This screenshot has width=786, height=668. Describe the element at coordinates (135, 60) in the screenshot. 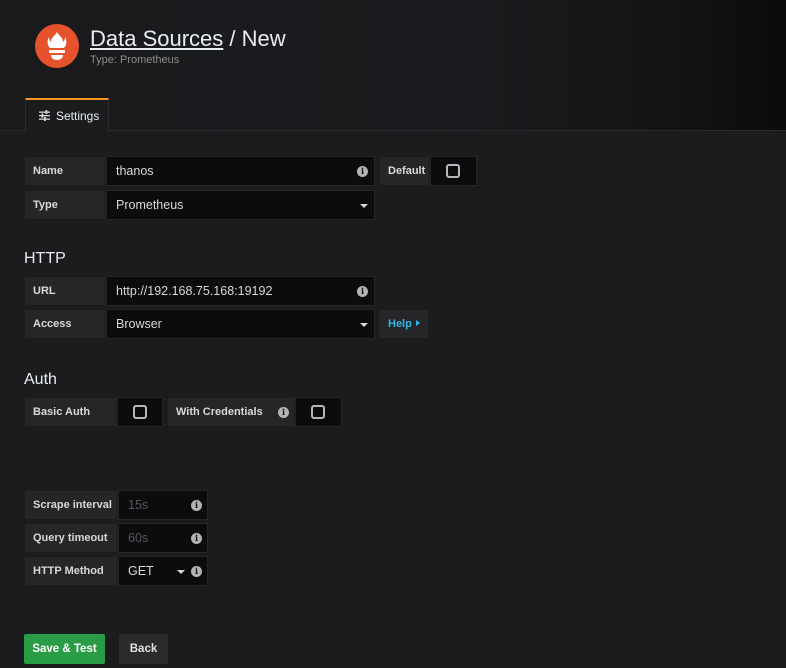

I see `page-subtitle: Type: Prometheus` at that location.